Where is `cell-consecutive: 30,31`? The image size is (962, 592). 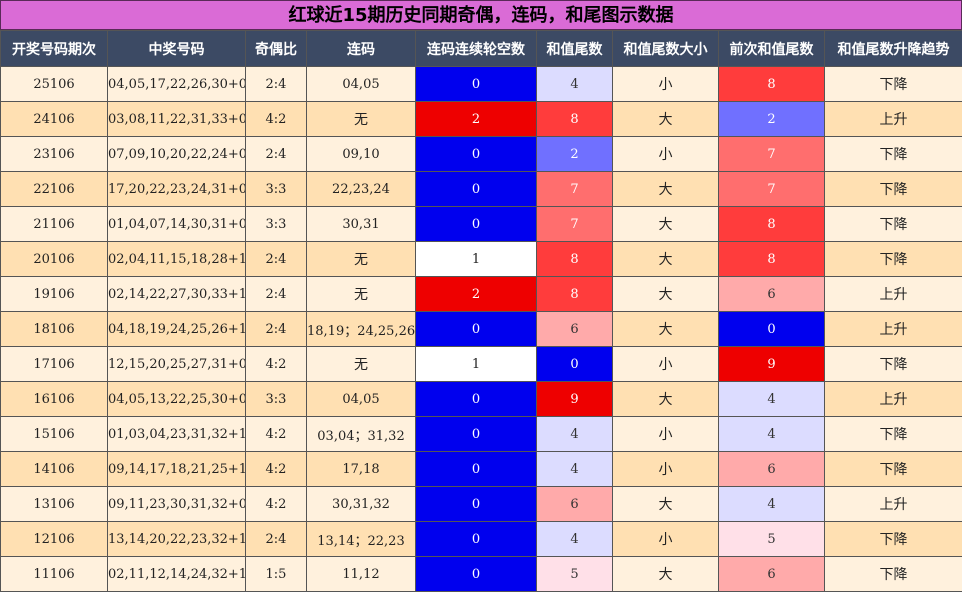
cell-consecutive: 30,31 is located at coordinates (361, 224).